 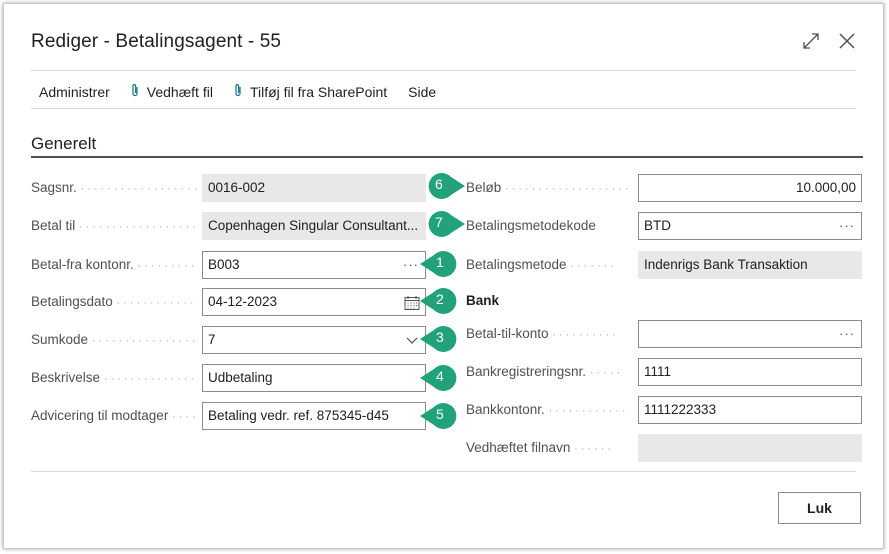 I want to click on from-account-field: B003 ···, so click(x=314, y=265).